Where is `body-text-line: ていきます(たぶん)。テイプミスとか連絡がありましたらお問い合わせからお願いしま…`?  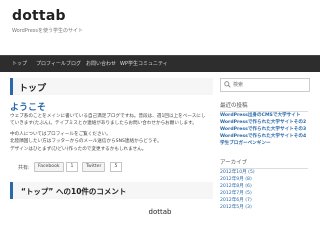 body-text-line: ていきます(たぶん)。テイプミスとか連絡がありましたらお問い合わせからお願いしま… is located at coordinates (103, 123).